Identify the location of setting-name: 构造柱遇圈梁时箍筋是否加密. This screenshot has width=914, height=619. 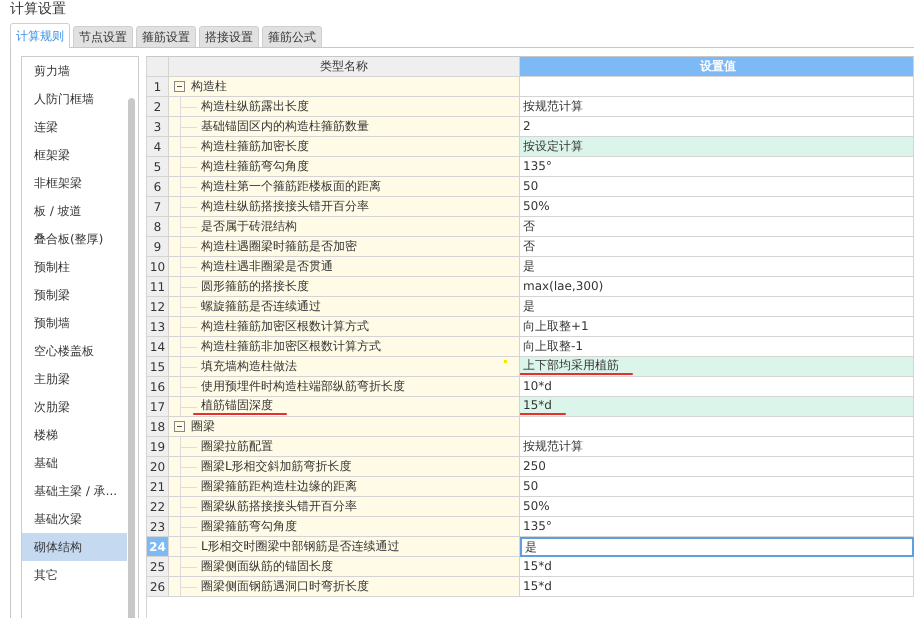
(279, 246).